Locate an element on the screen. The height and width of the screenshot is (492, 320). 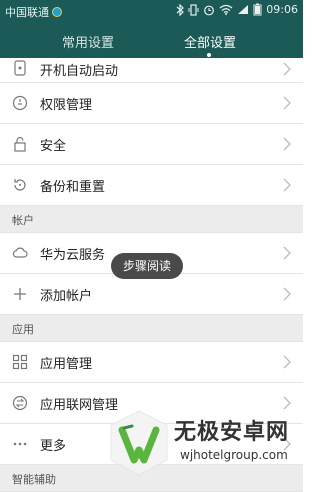
list-item-backup-reset: 备份和重置 is located at coordinates (151, 185).